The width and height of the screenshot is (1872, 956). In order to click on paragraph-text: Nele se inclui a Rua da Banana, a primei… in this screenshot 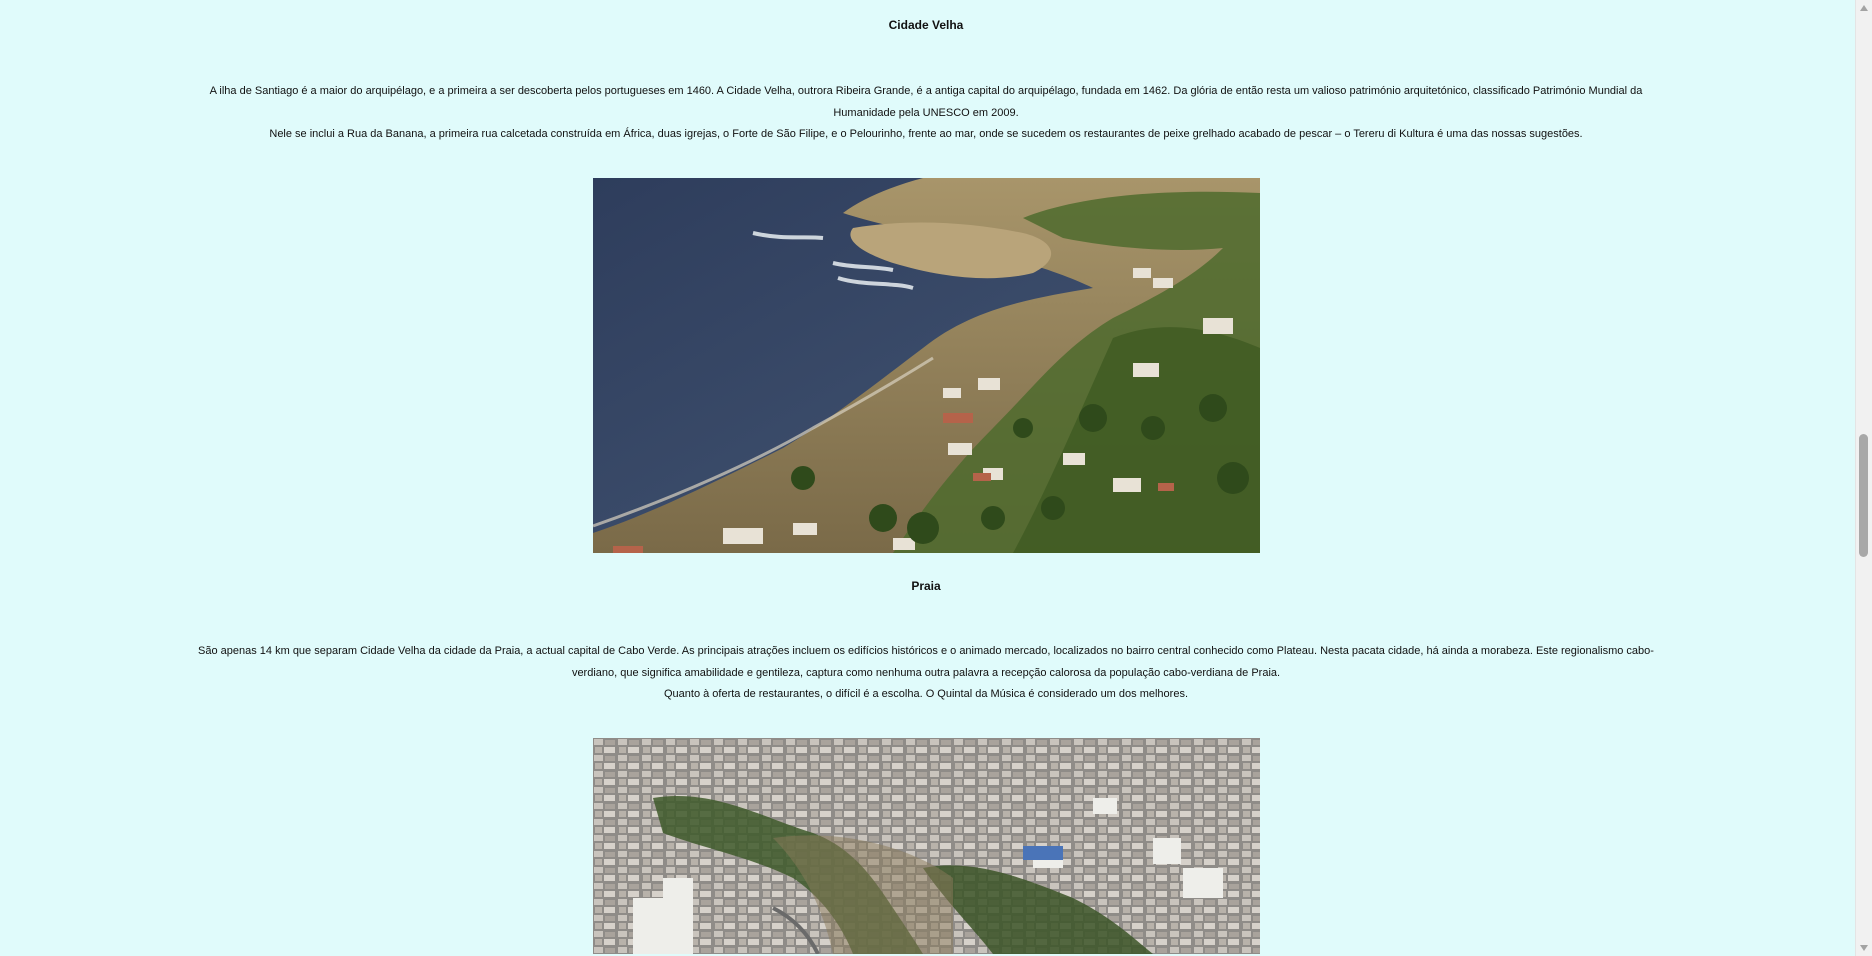, I will do `click(926, 134)`.